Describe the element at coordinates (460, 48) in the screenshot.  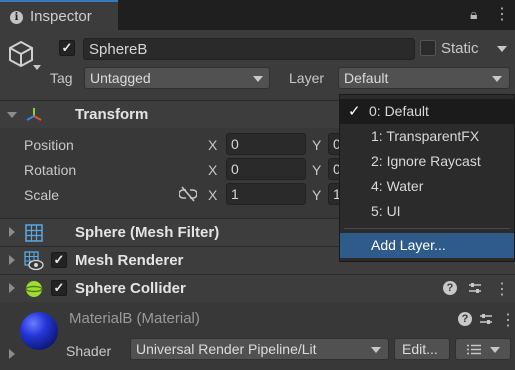
I see `static-label: Static` at that location.